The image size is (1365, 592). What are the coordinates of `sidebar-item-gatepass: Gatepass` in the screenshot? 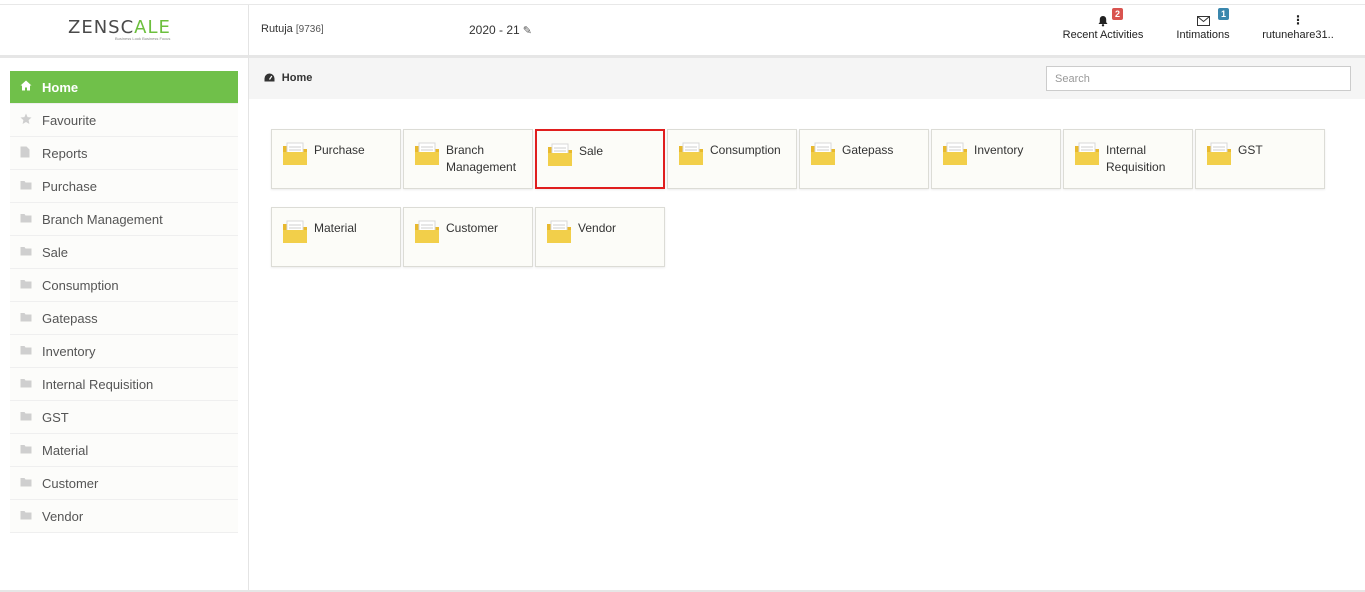 It's located at (124, 318).